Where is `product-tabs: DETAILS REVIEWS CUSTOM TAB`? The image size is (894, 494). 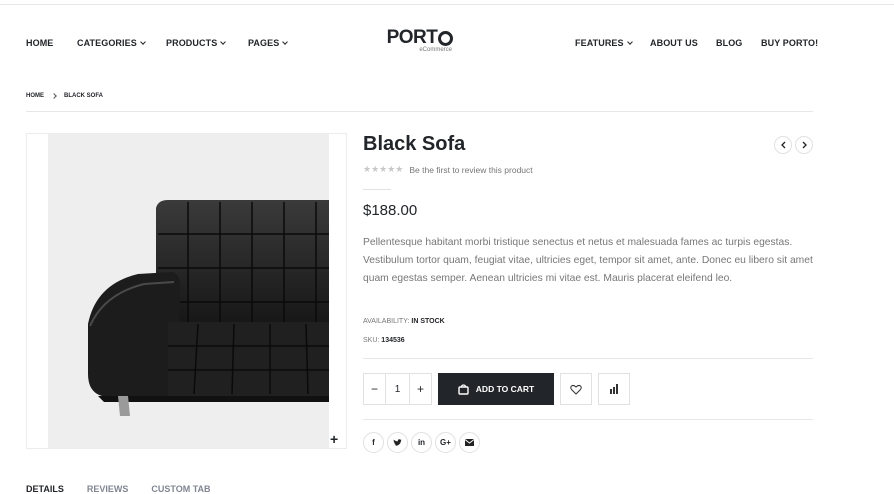
product-tabs: DETAILS REVIEWS CUSTOM TAB is located at coordinates (118, 489).